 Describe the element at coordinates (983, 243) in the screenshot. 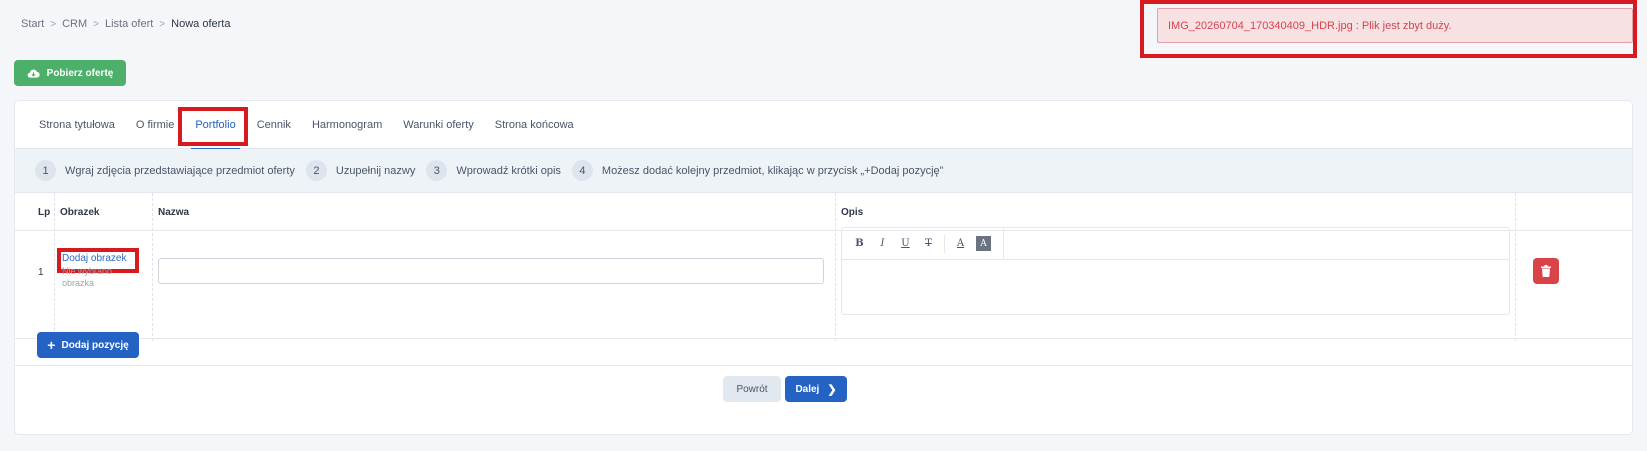

I see `background-color-icon: A` at that location.